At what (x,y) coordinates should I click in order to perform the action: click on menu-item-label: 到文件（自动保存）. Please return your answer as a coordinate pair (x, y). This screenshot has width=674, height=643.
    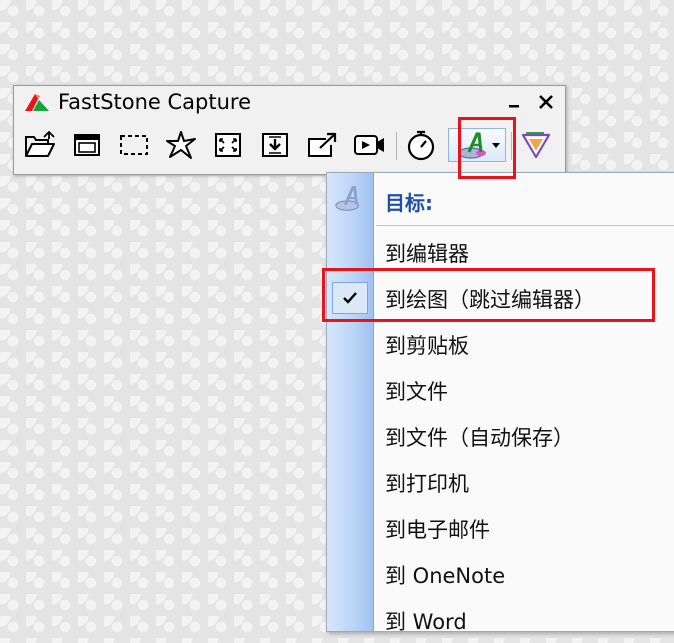
    Looking at the image, I should click on (479, 438).